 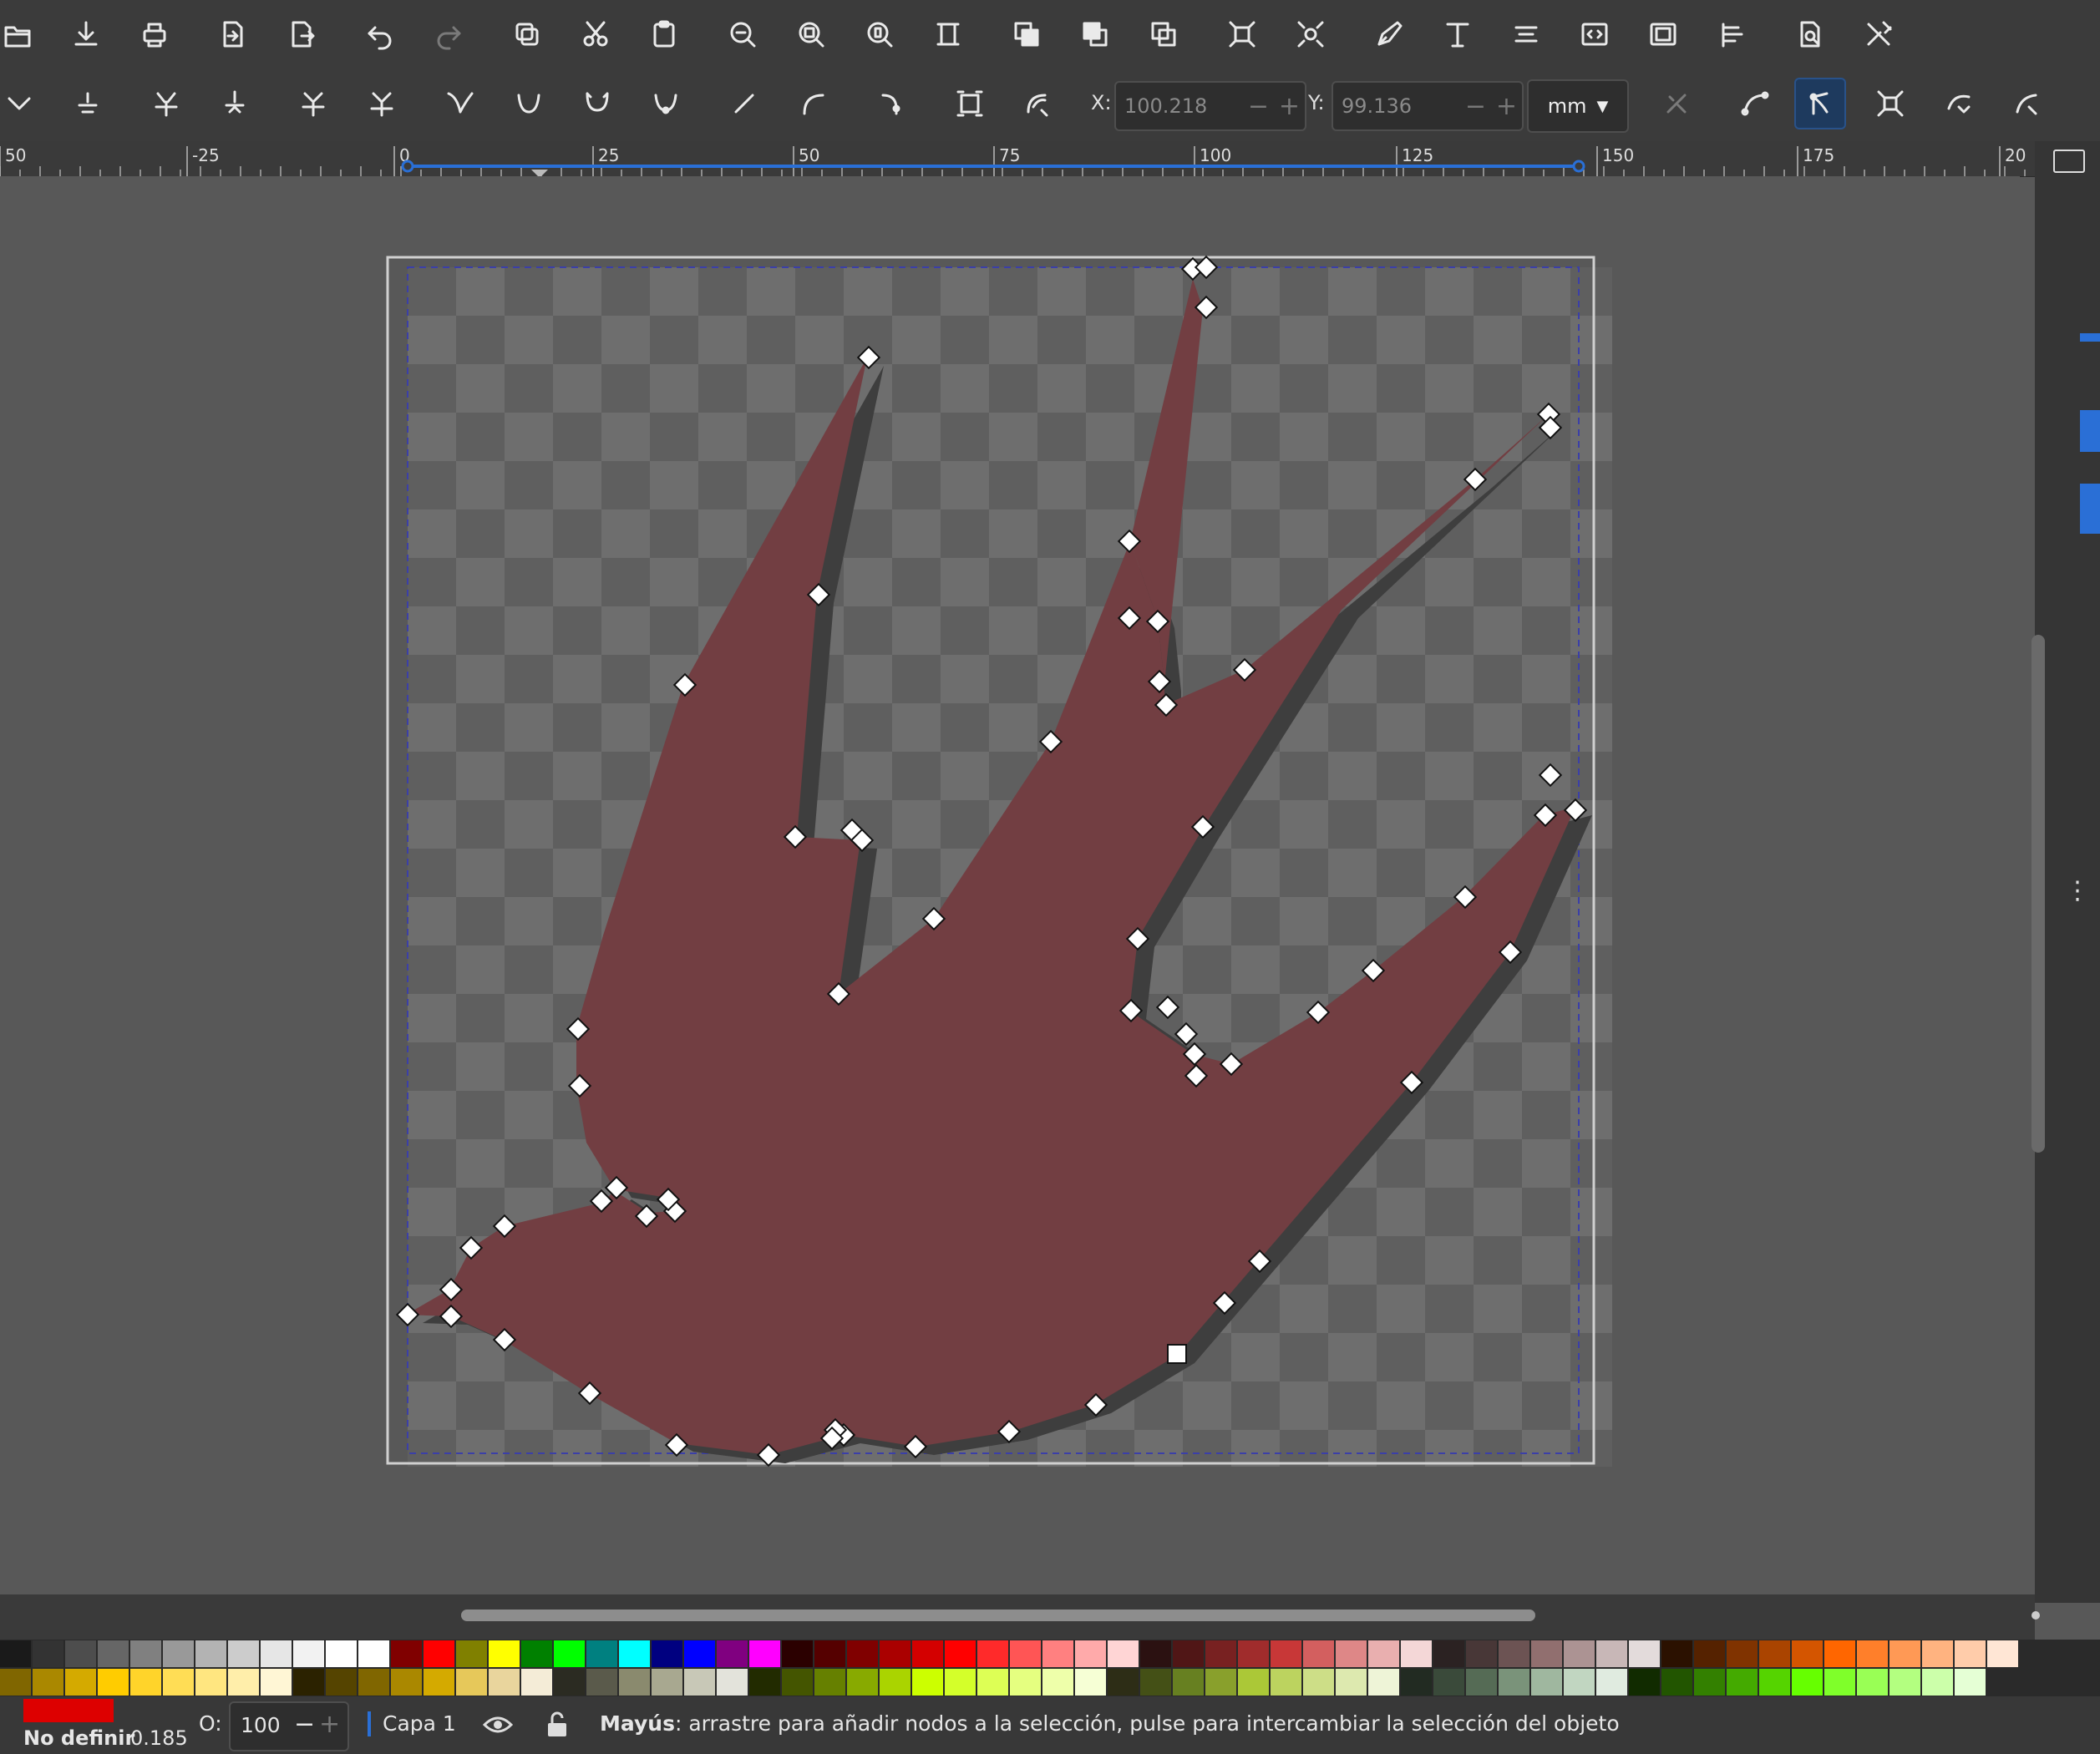 What do you see at coordinates (891, 103) in the screenshot?
I see `object-to-path-icon` at bounding box center [891, 103].